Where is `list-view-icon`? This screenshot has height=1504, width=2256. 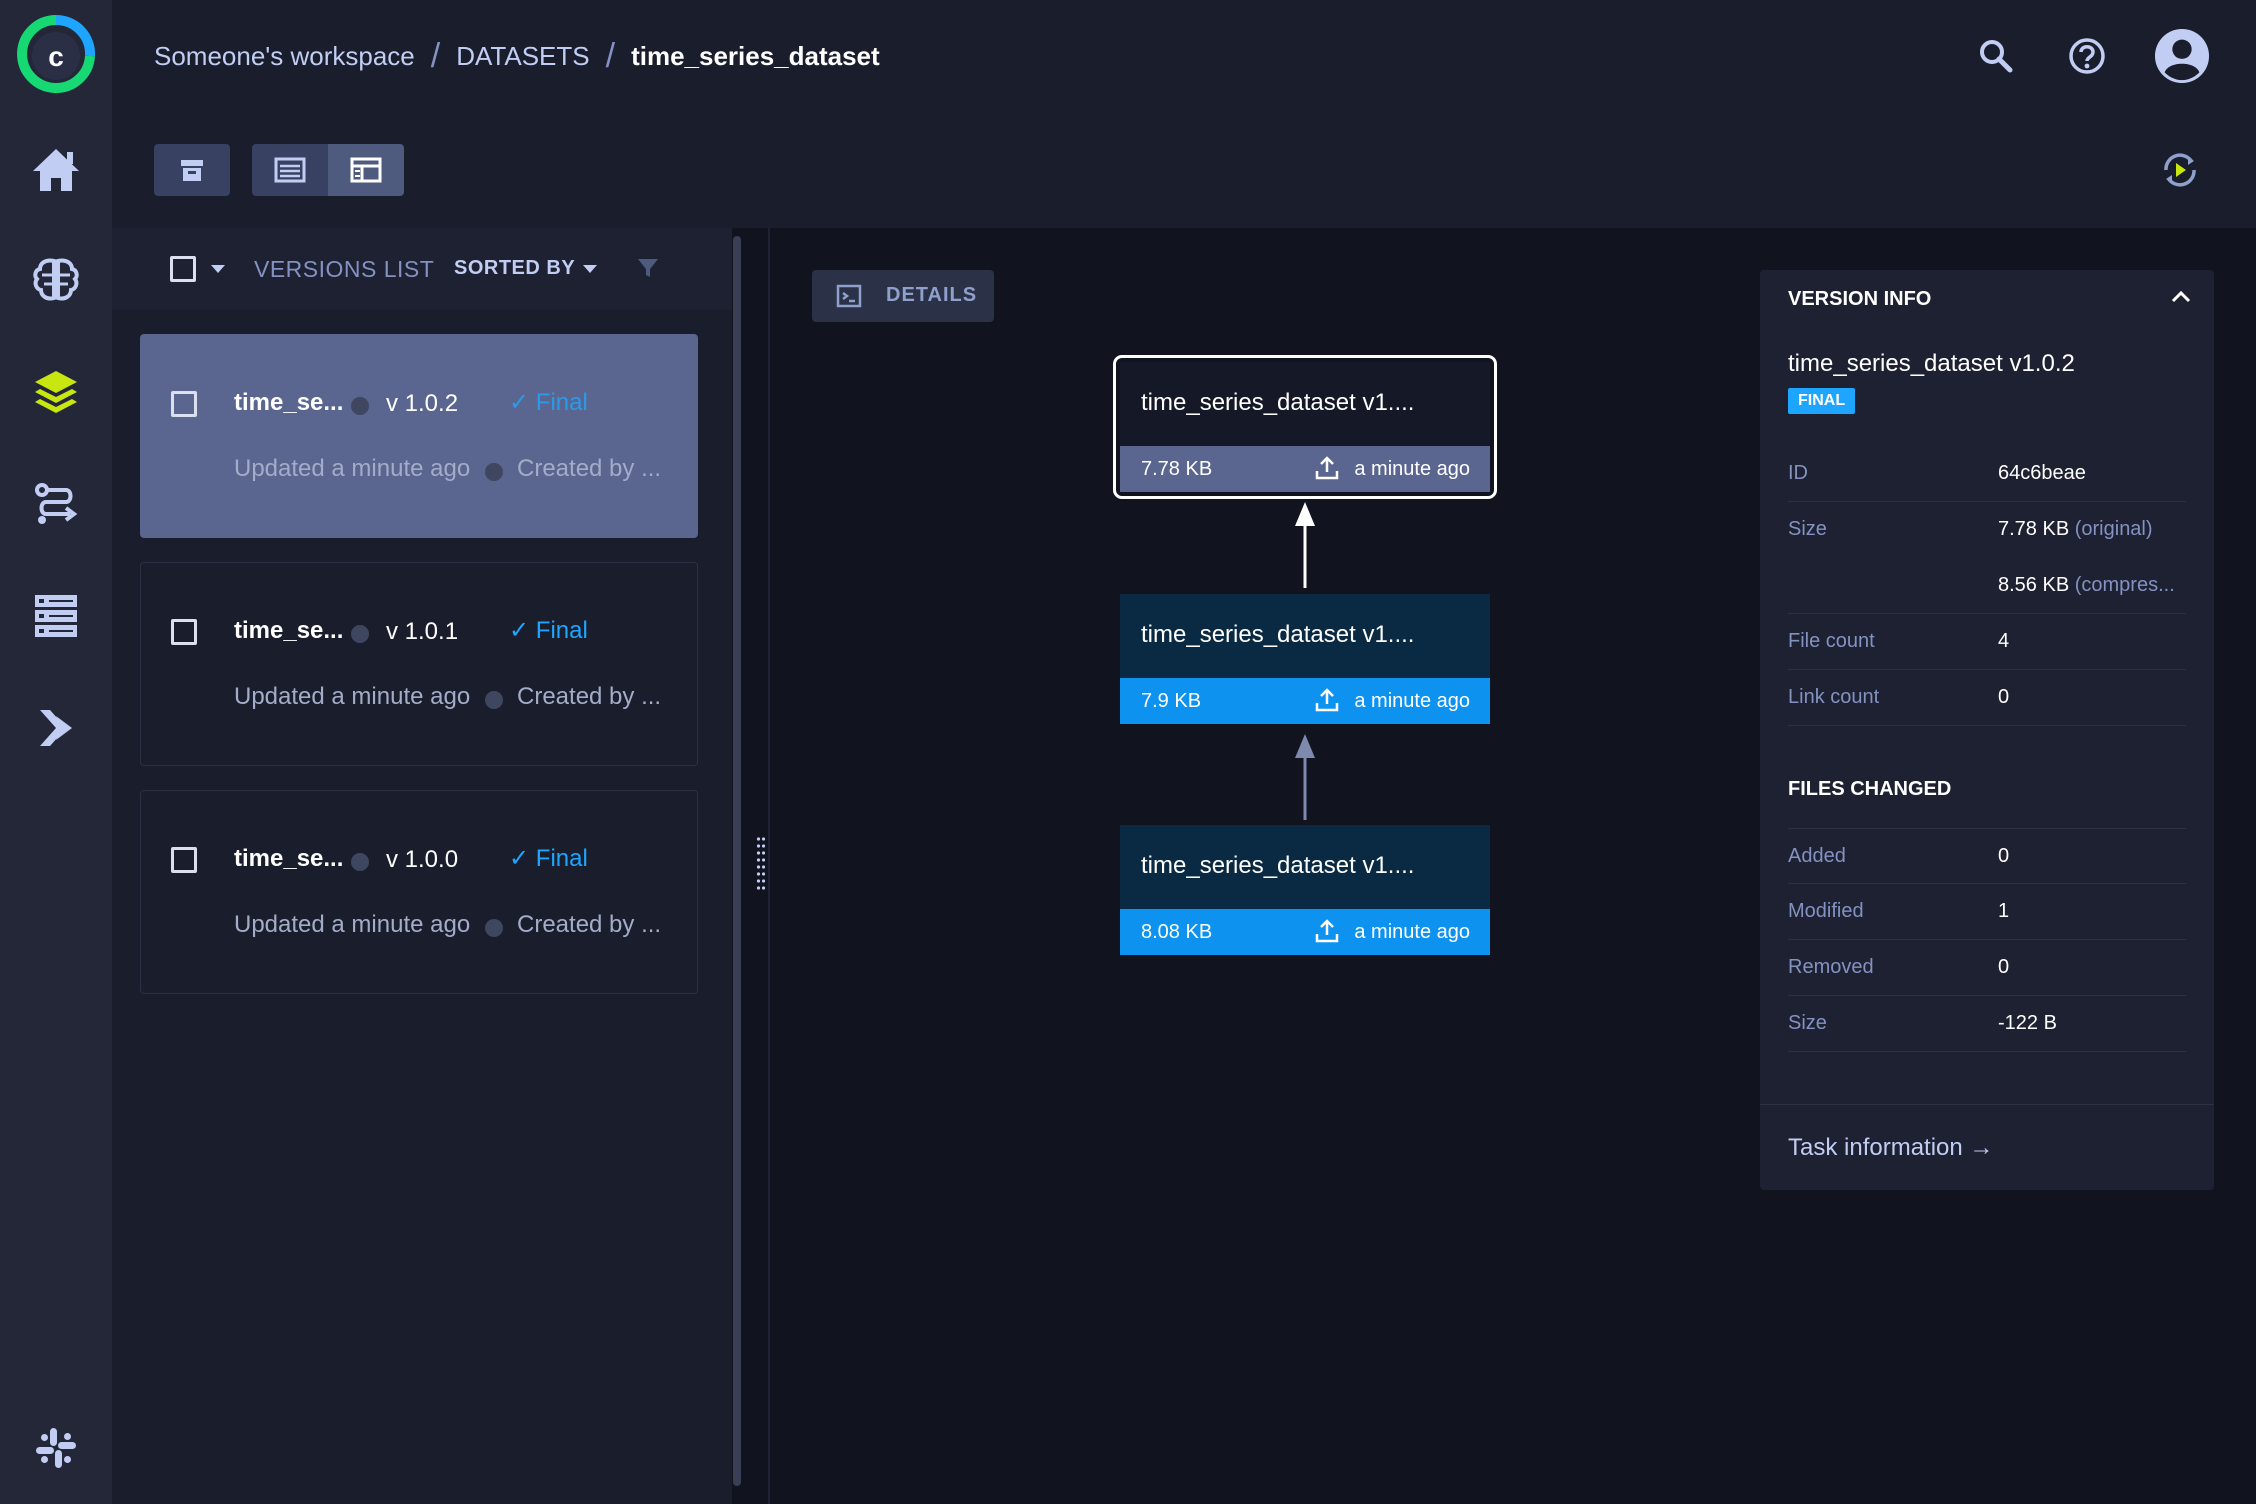 list-view-icon is located at coordinates (290, 170).